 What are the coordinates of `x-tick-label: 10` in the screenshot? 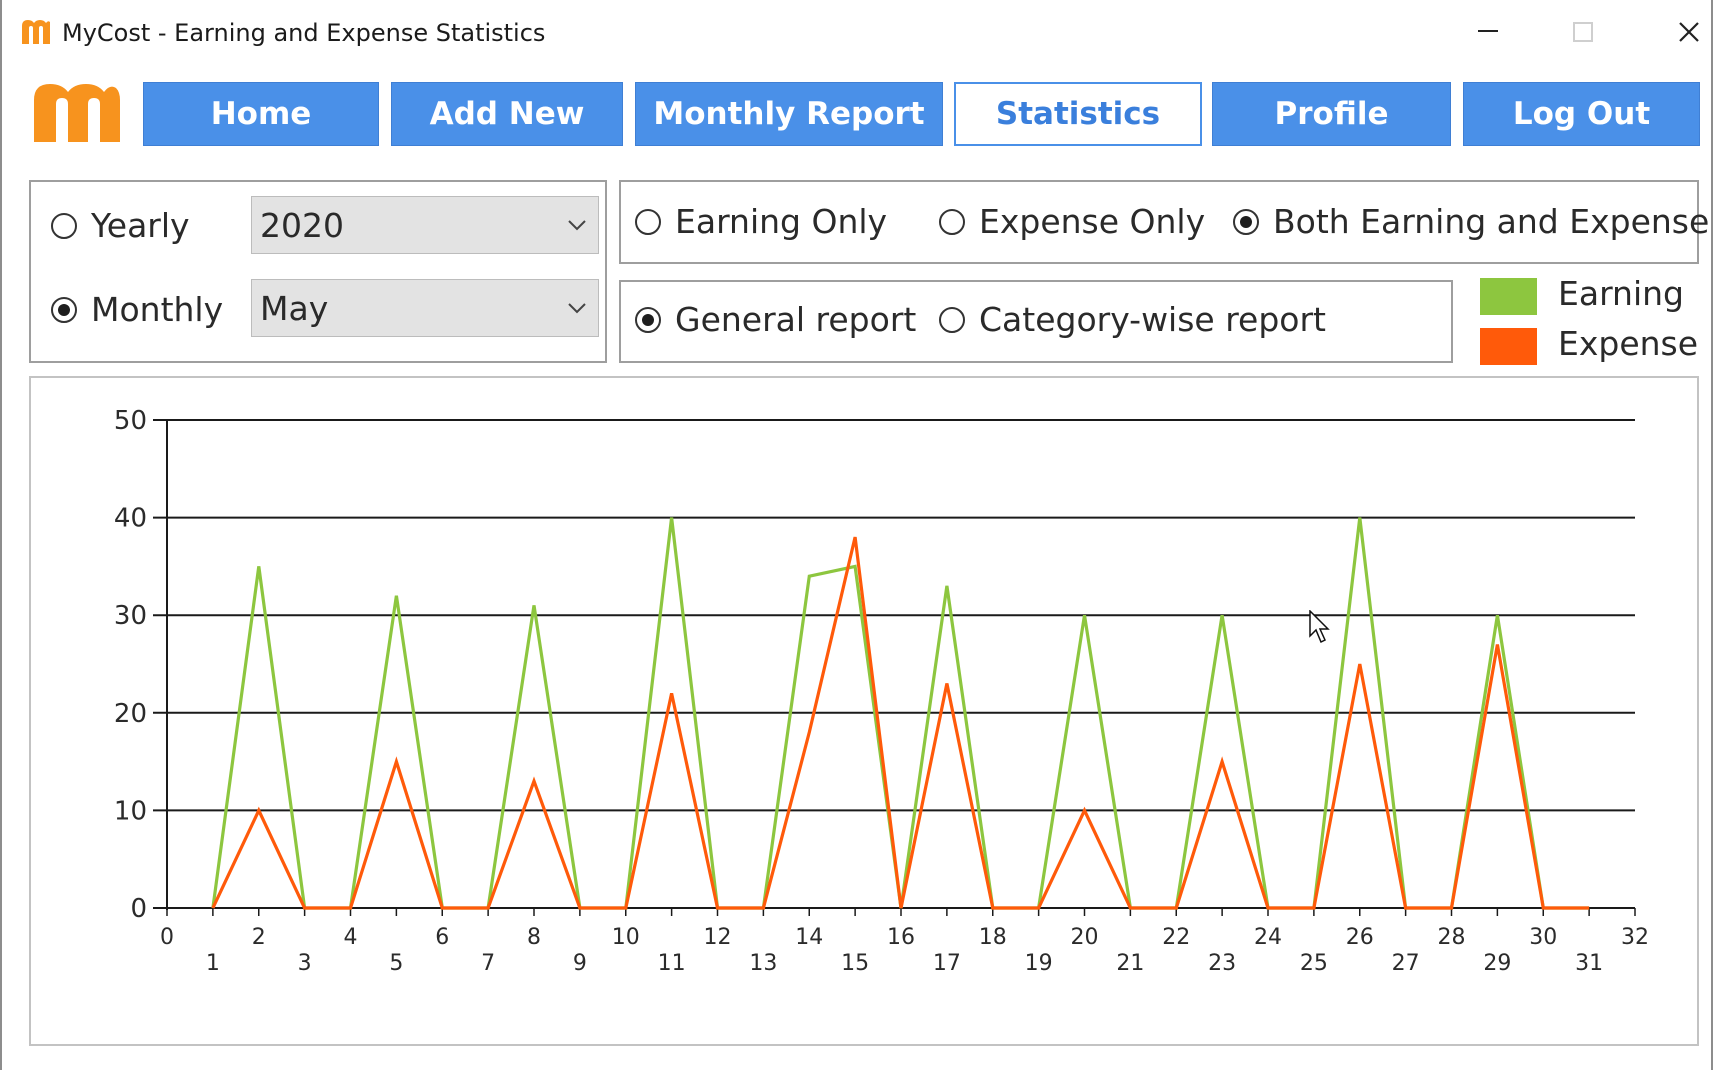 It's located at (626, 937).